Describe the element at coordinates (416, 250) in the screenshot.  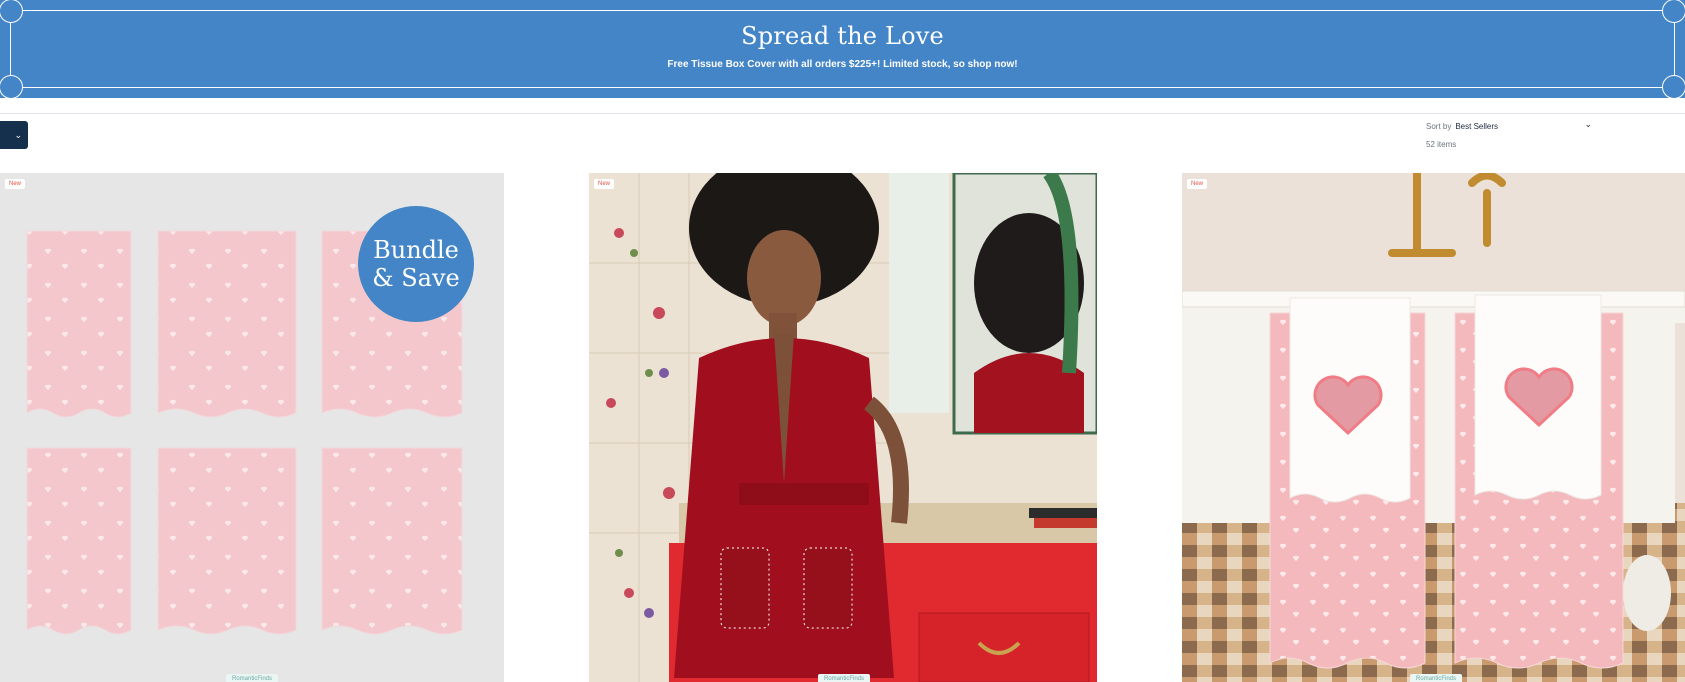
I see `bundle-line-1: Bundle` at that location.